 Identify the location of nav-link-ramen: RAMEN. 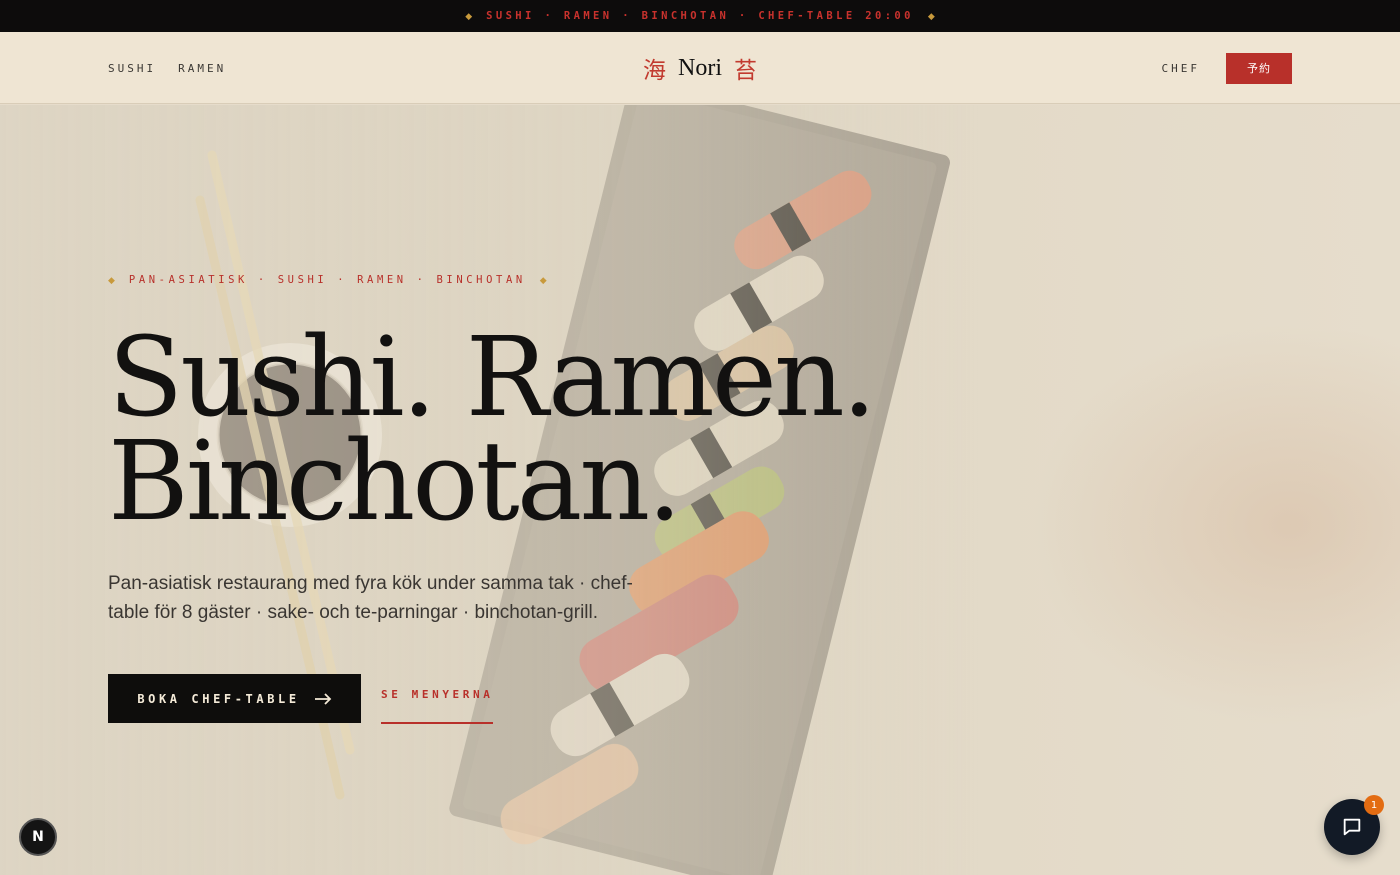
(202, 68).